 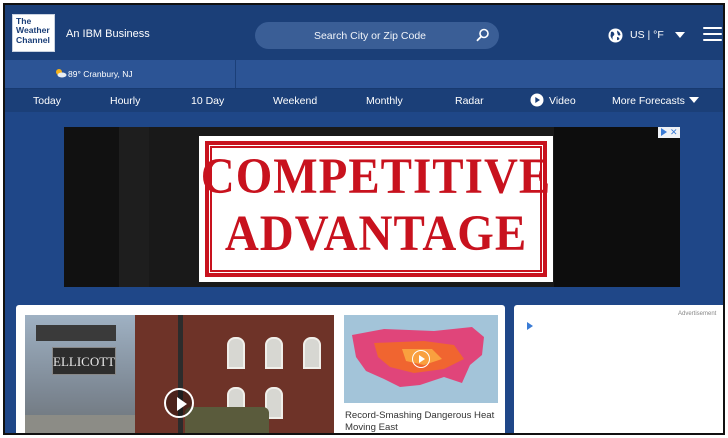 I want to click on search-bar, so click(x=377, y=35).